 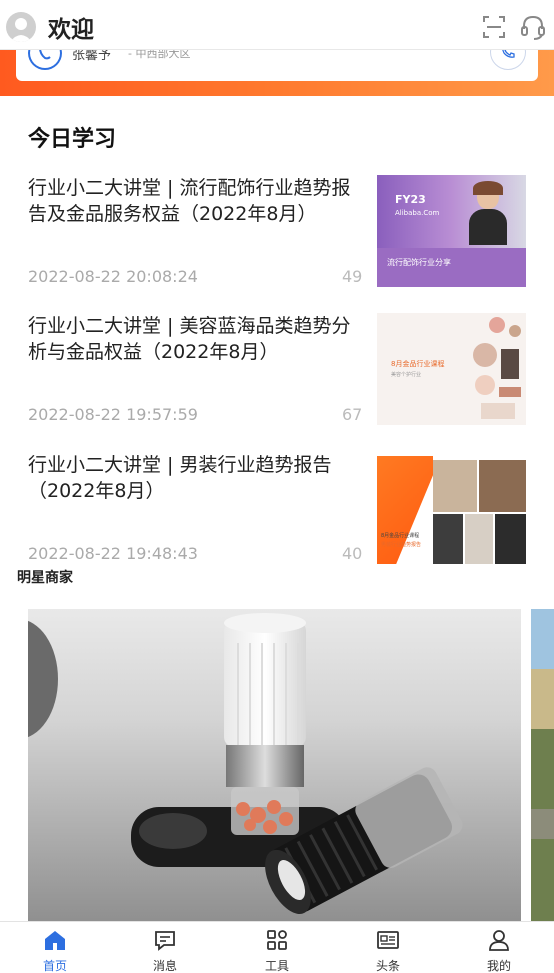 What do you see at coordinates (180, 478) in the screenshot?
I see `article-title: 行业小二大讲堂 | 男装行业趋势报告（2022年8月）` at bounding box center [180, 478].